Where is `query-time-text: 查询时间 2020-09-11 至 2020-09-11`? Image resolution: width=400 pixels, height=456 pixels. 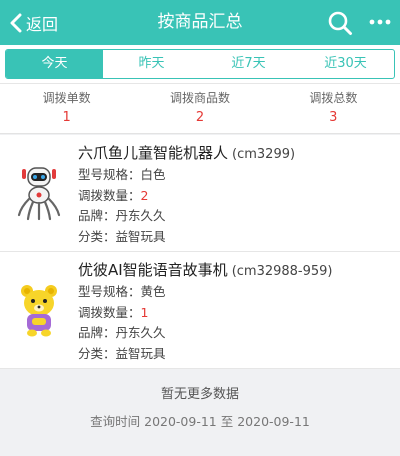 query-time-text: 查询时间 2020-09-11 至 2020-09-11 is located at coordinates (200, 421).